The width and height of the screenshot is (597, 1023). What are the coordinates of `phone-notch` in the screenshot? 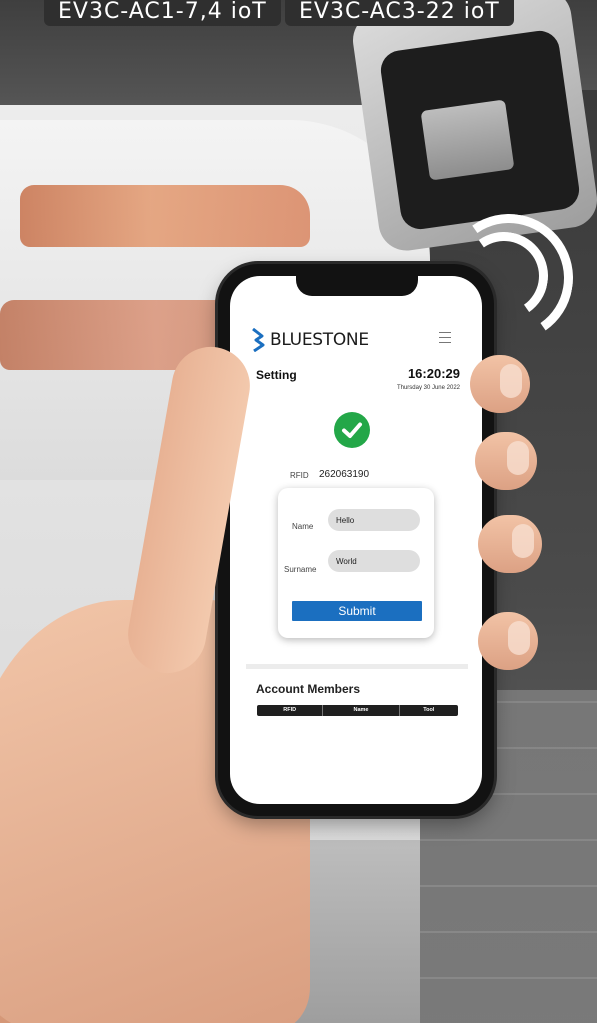 It's located at (357, 286).